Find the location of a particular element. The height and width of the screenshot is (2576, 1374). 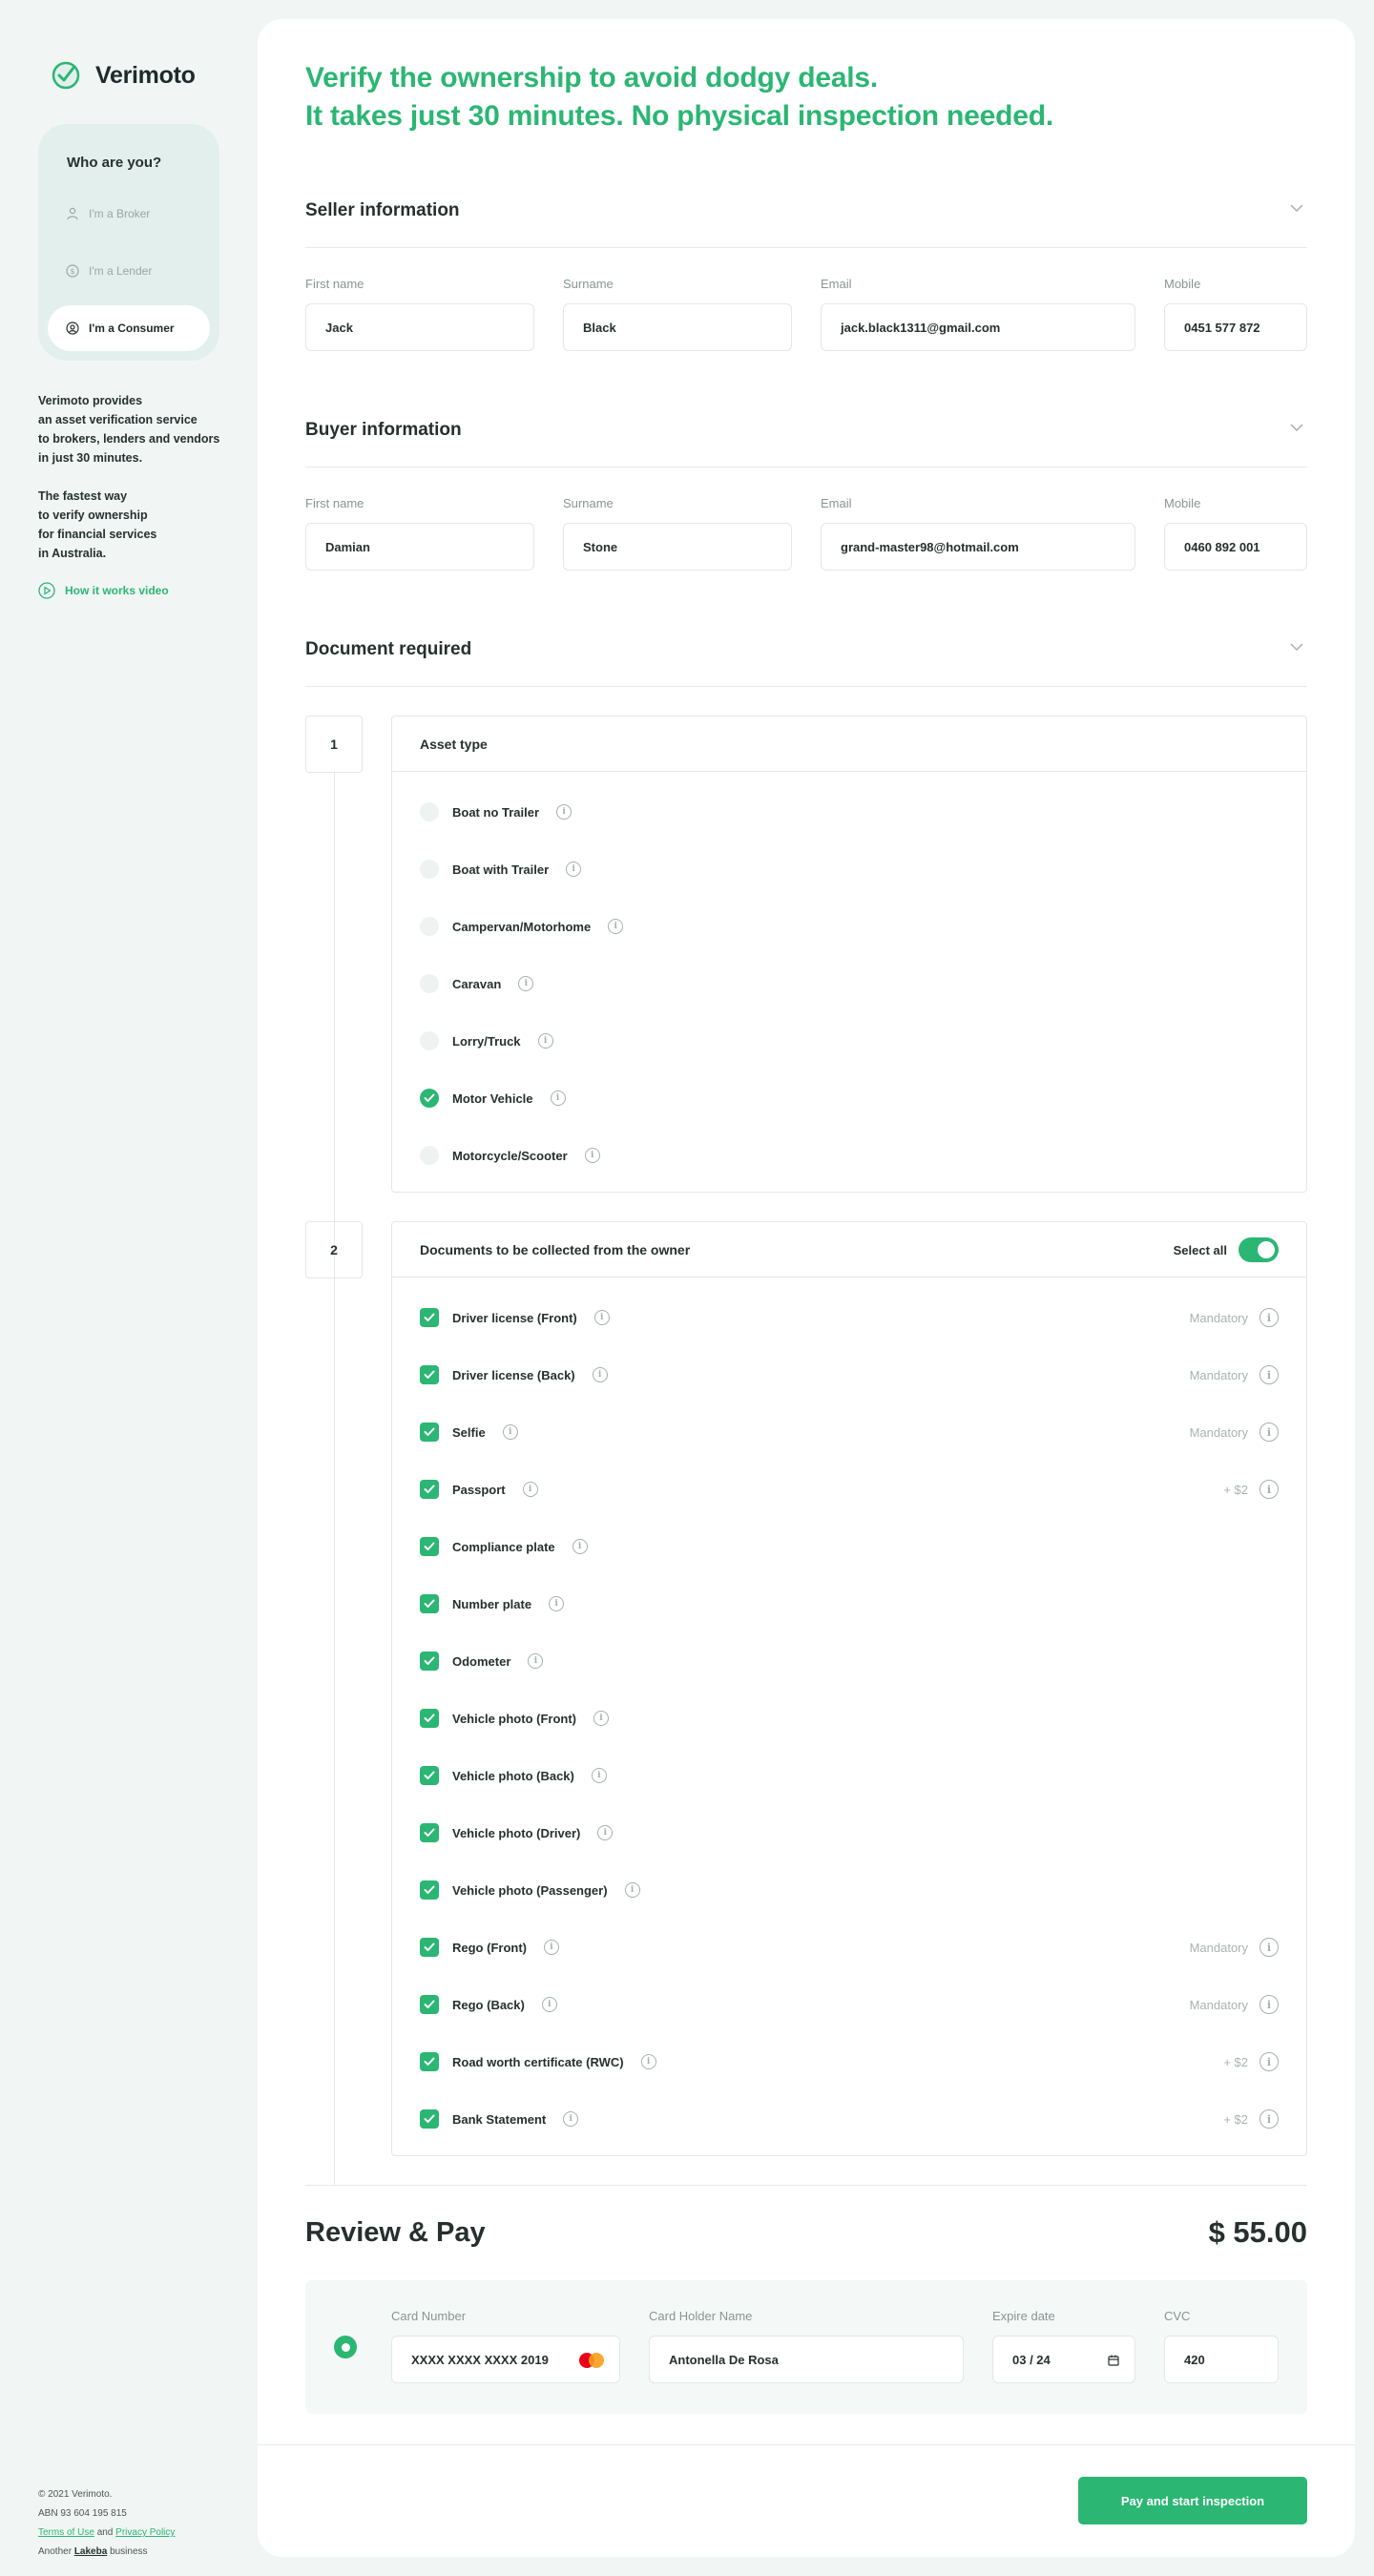

card-radio is located at coordinates (345, 2347).